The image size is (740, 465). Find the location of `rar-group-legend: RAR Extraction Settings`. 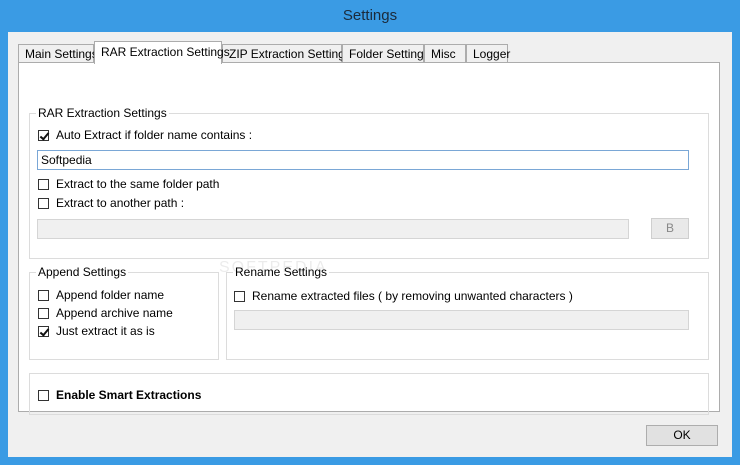

rar-group-legend: RAR Extraction Settings is located at coordinates (102, 113).